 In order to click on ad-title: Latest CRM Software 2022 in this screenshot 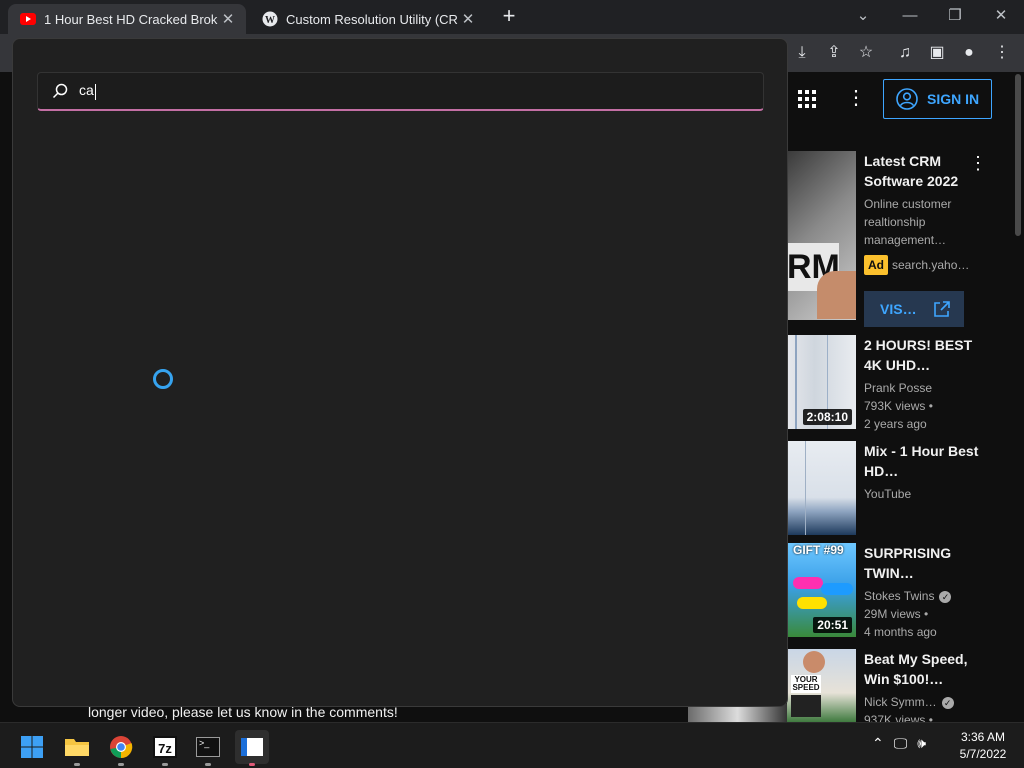, I will do `click(911, 171)`.